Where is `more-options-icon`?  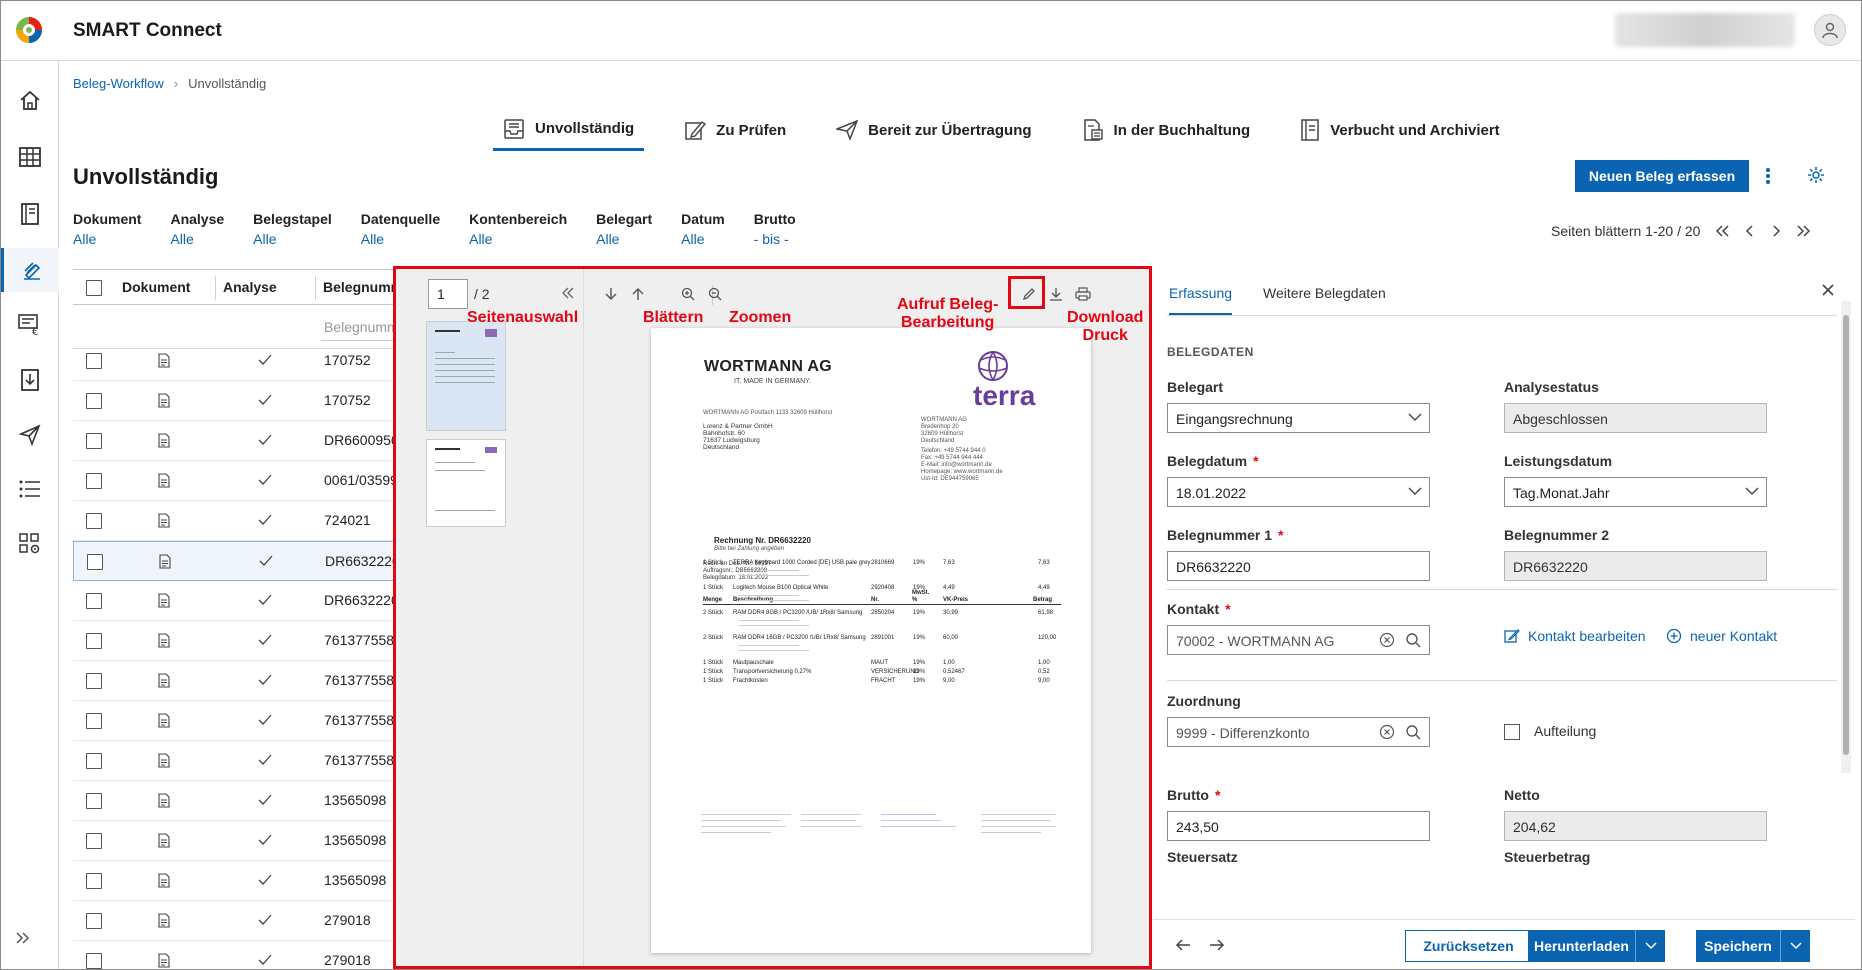
more-options-icon is located at coordinates (1768, 176).